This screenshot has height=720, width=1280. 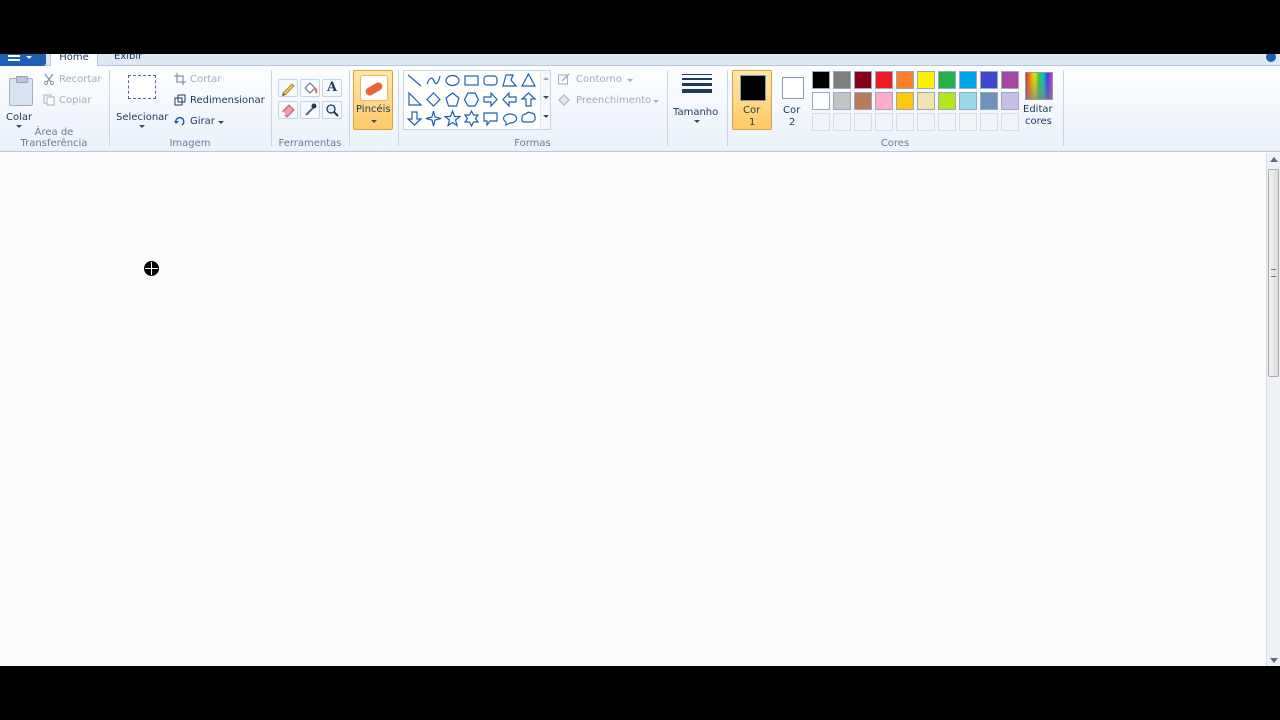 What do you see at coordinates (180, 79) in the screenshot?
I see `crop-icon` at bounding box center [180, 79].